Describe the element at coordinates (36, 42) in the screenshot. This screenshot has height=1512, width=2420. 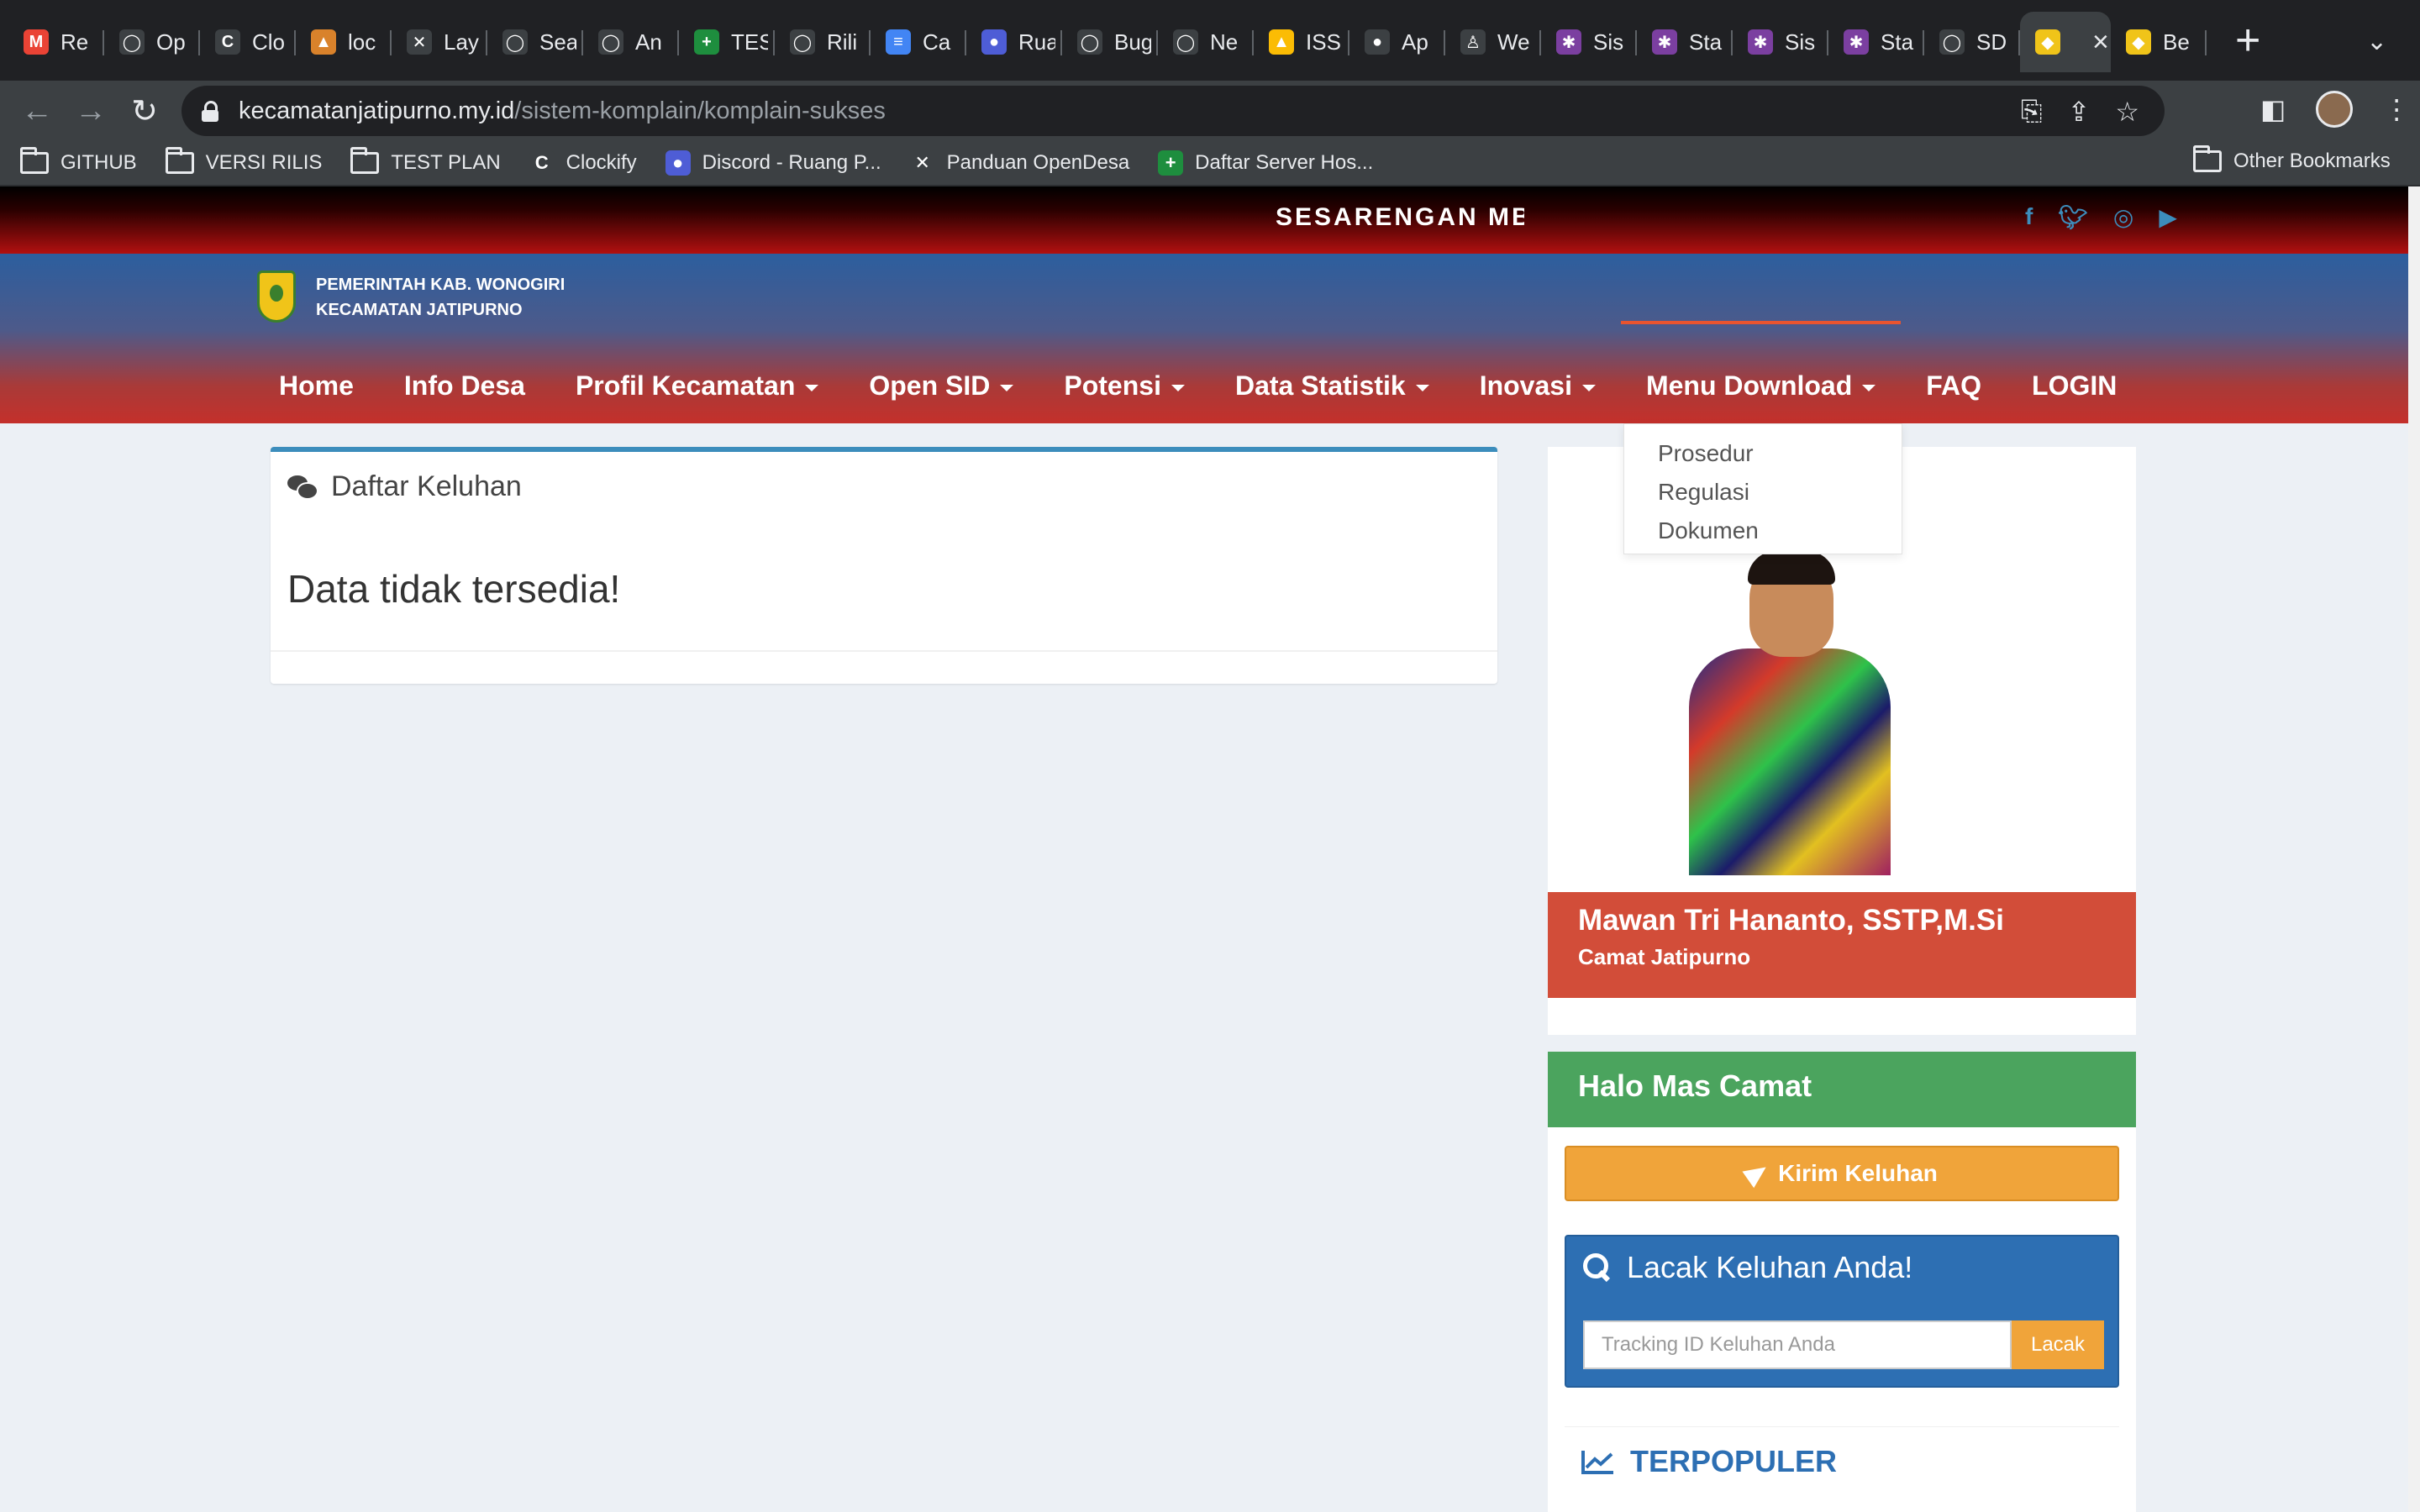
I see `gmail-icon: M` at that location.